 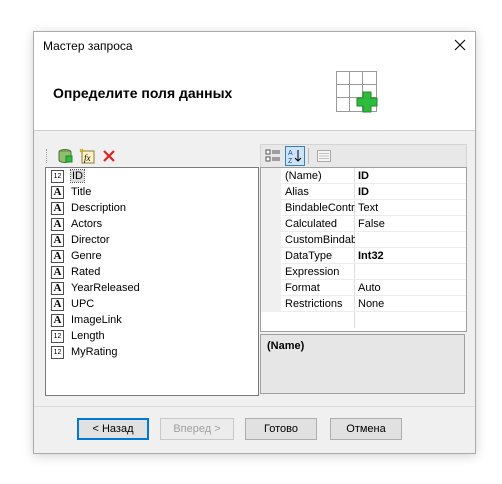 I want to click on property-row: (Name) ID, so click(x=363, y=176).